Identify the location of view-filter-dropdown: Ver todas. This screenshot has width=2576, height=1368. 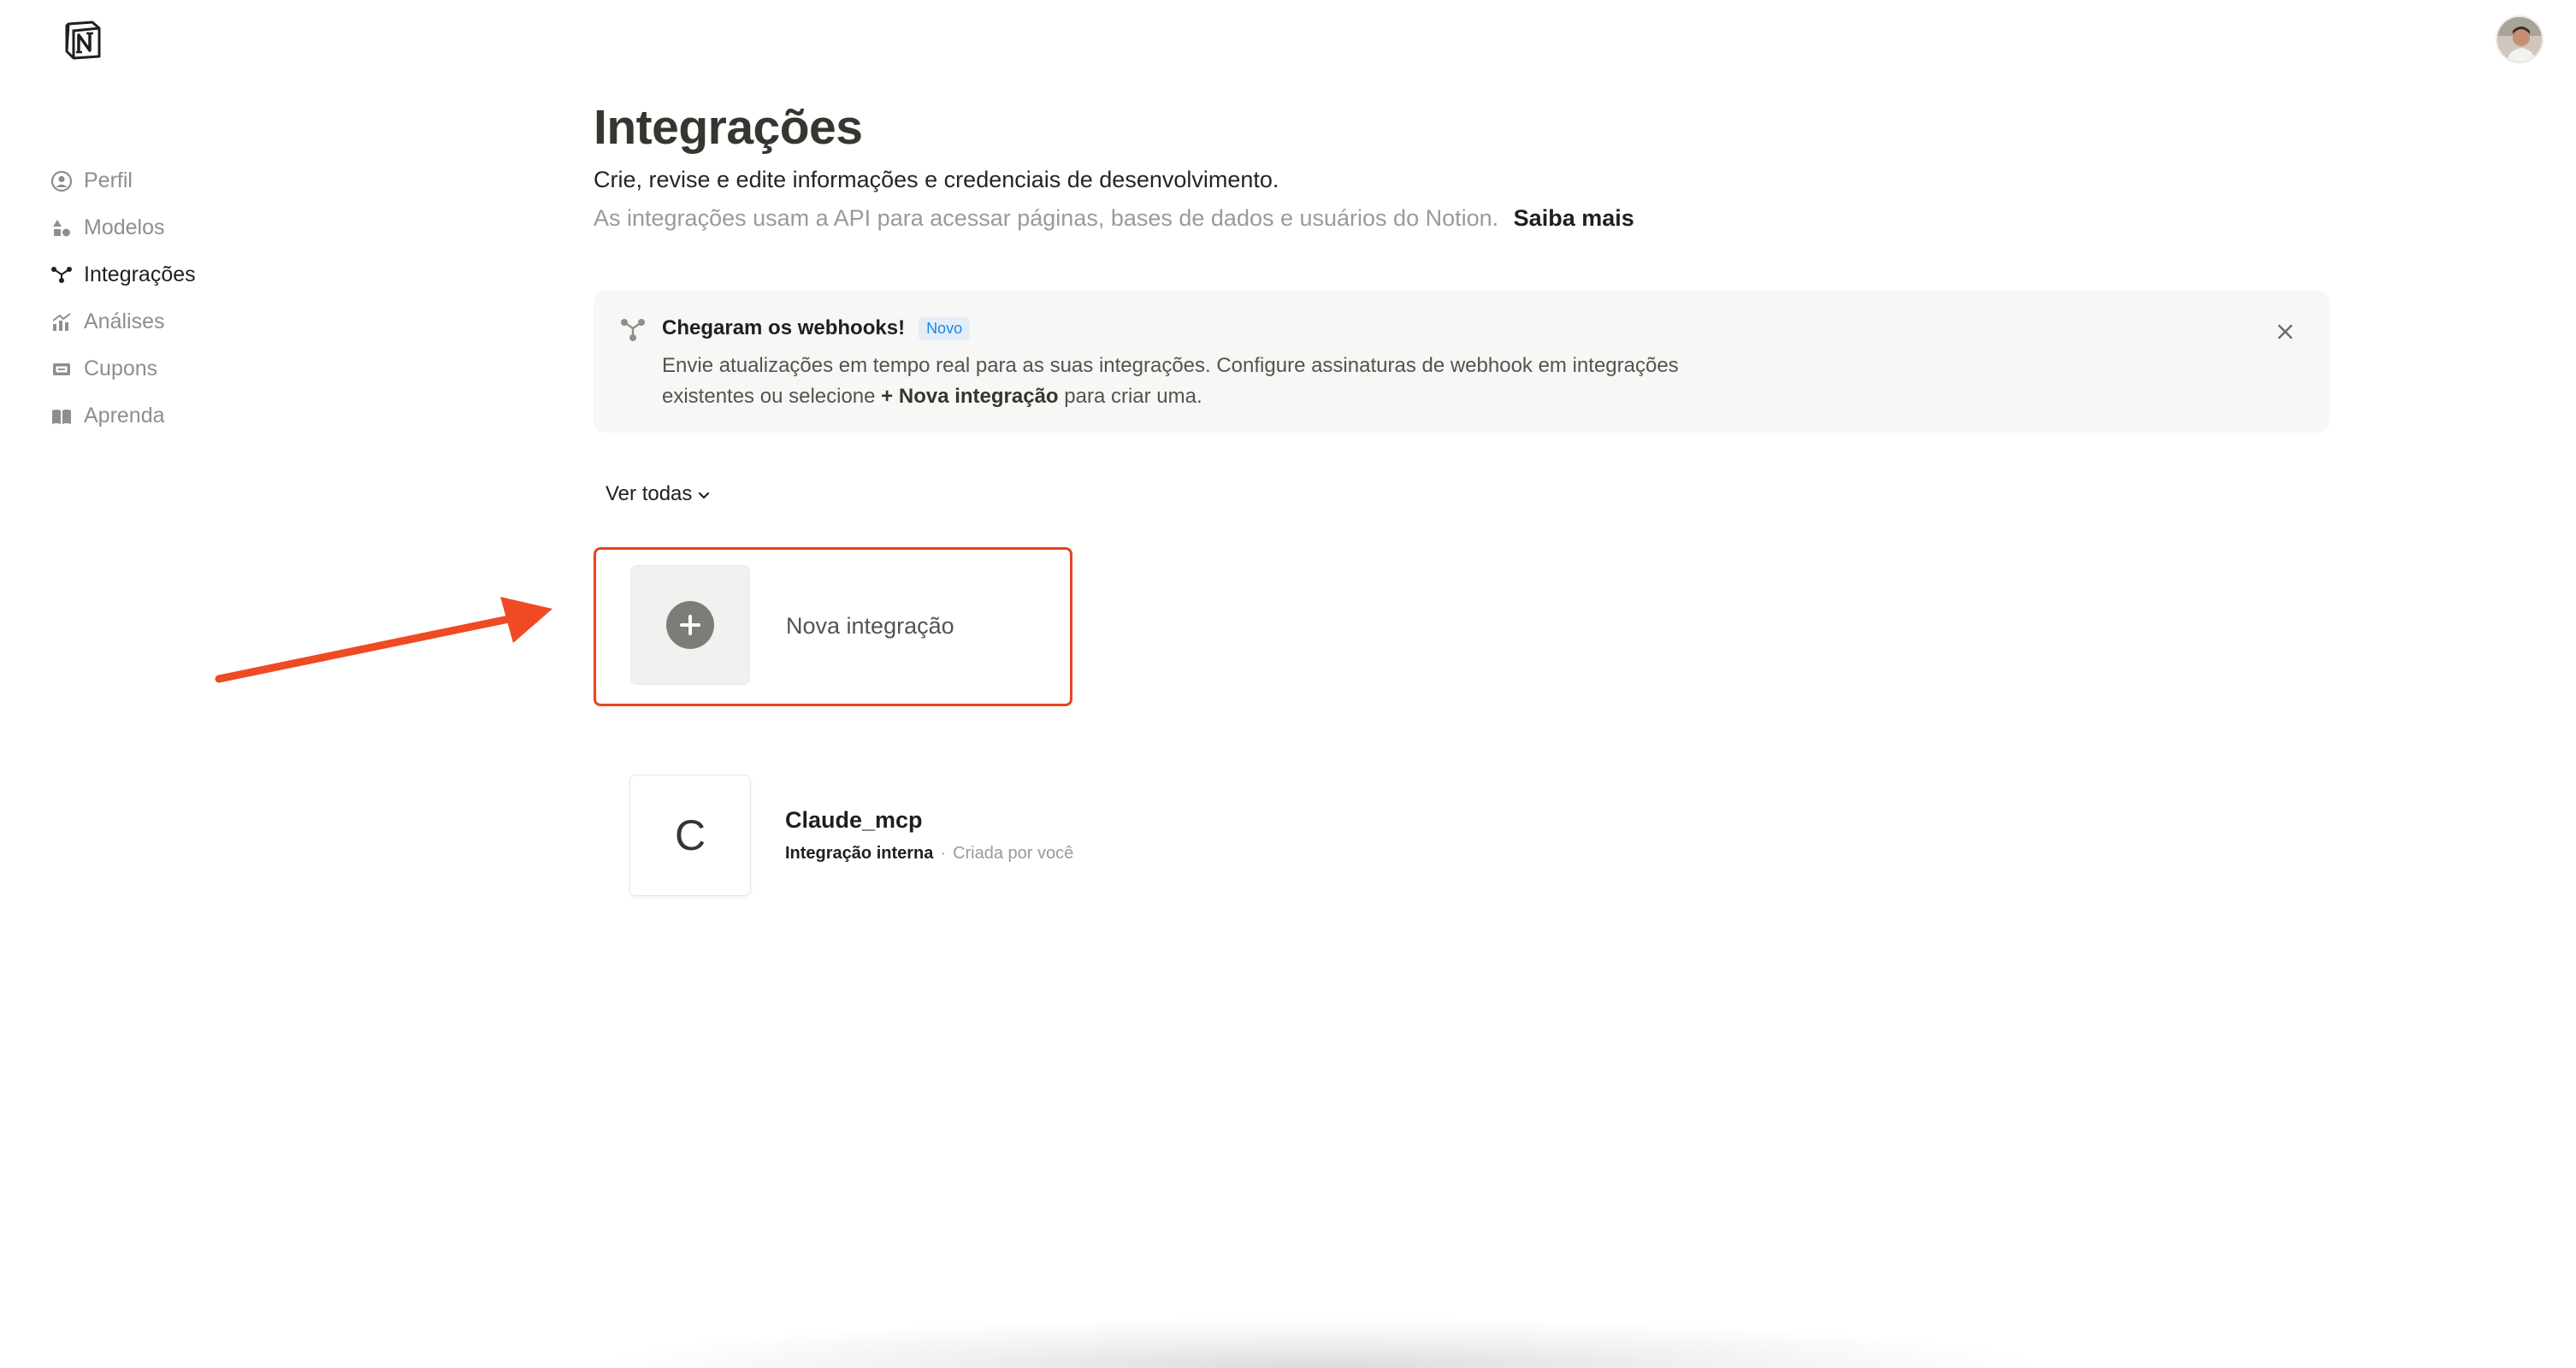
(659, 494).